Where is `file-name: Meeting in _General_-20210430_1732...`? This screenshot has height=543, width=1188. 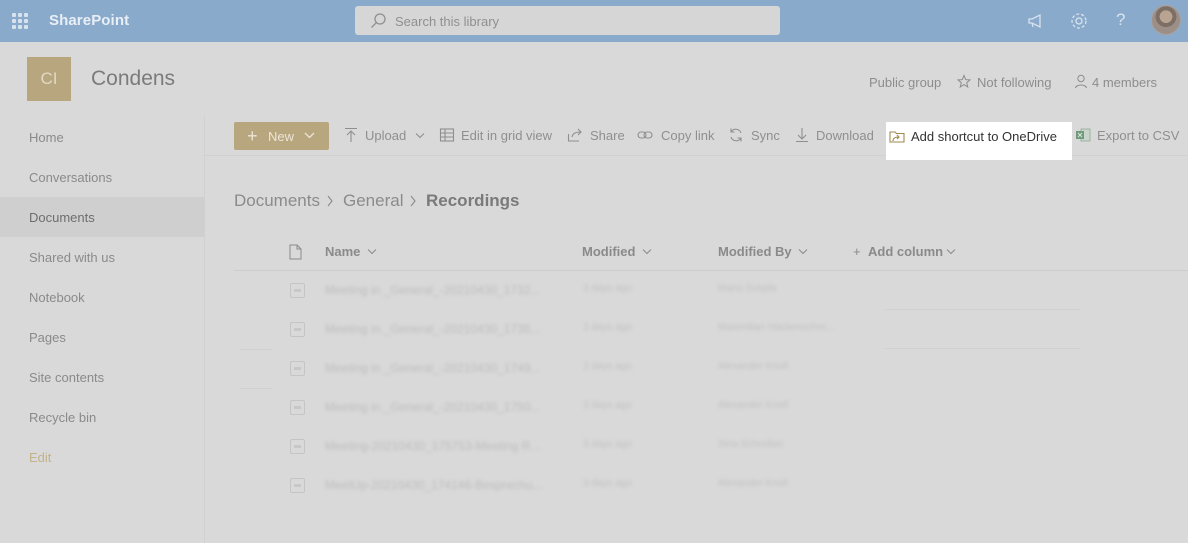
file-name: Meeting in _General_-20210430_1732... is located at coordinates (433, 290).